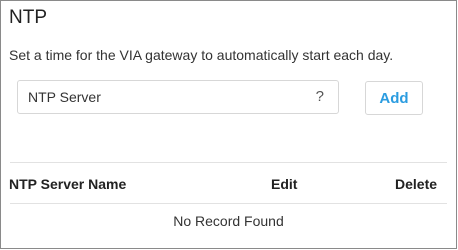  What do you see at coordinates (28, 17) in the screenshot?
I see `panel-title: NTP` at bounding box center [28, 17].